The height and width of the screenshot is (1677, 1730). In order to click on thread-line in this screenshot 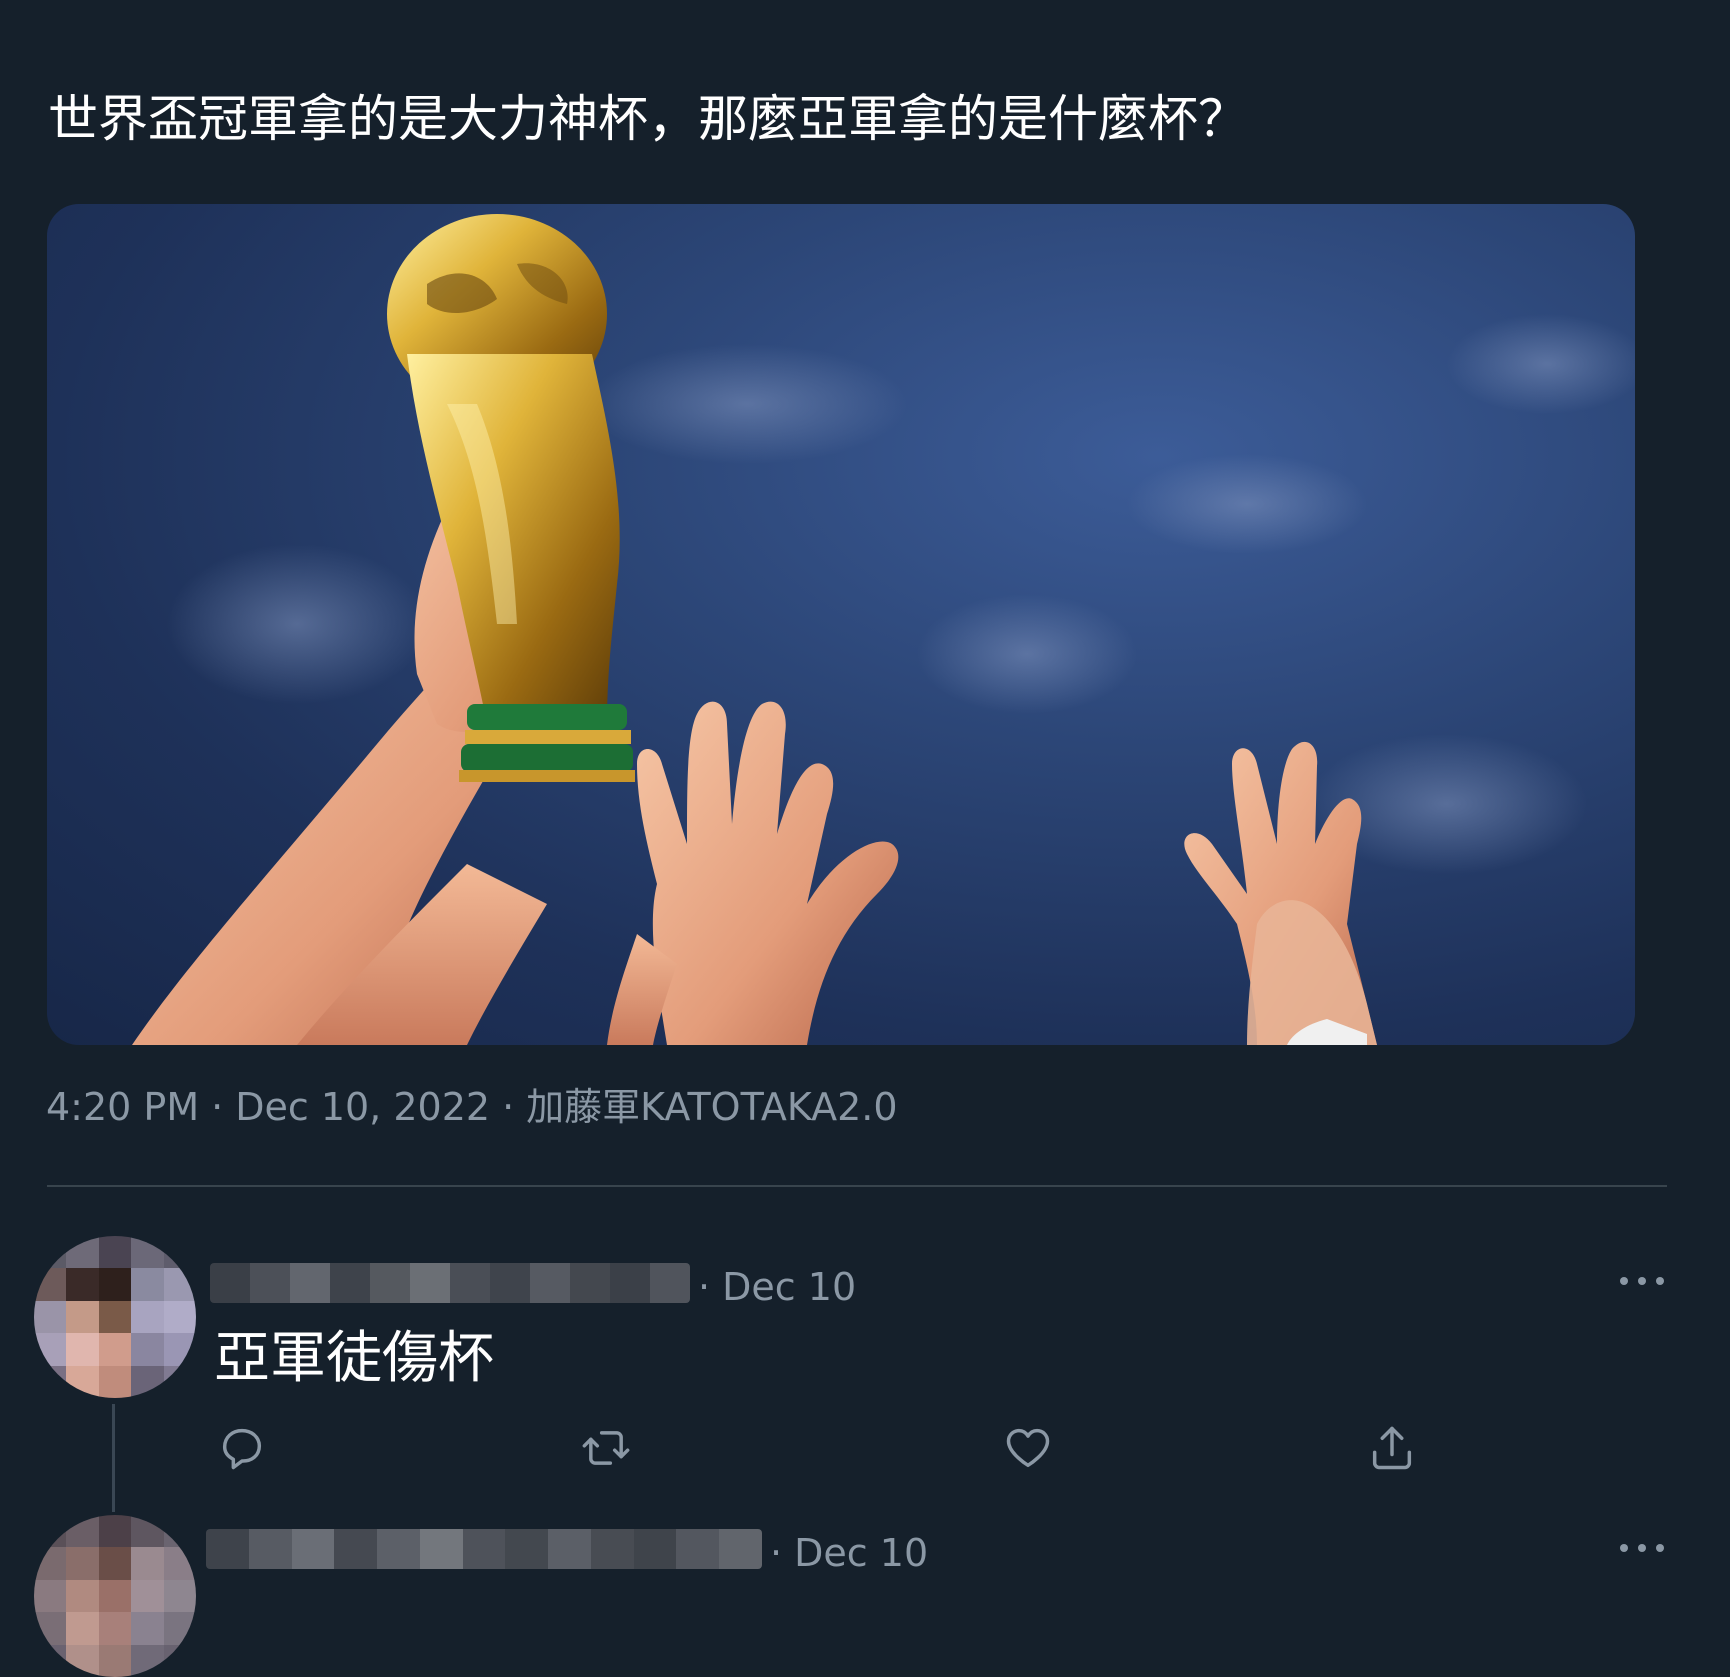, I will do `click(113, 1458)`.